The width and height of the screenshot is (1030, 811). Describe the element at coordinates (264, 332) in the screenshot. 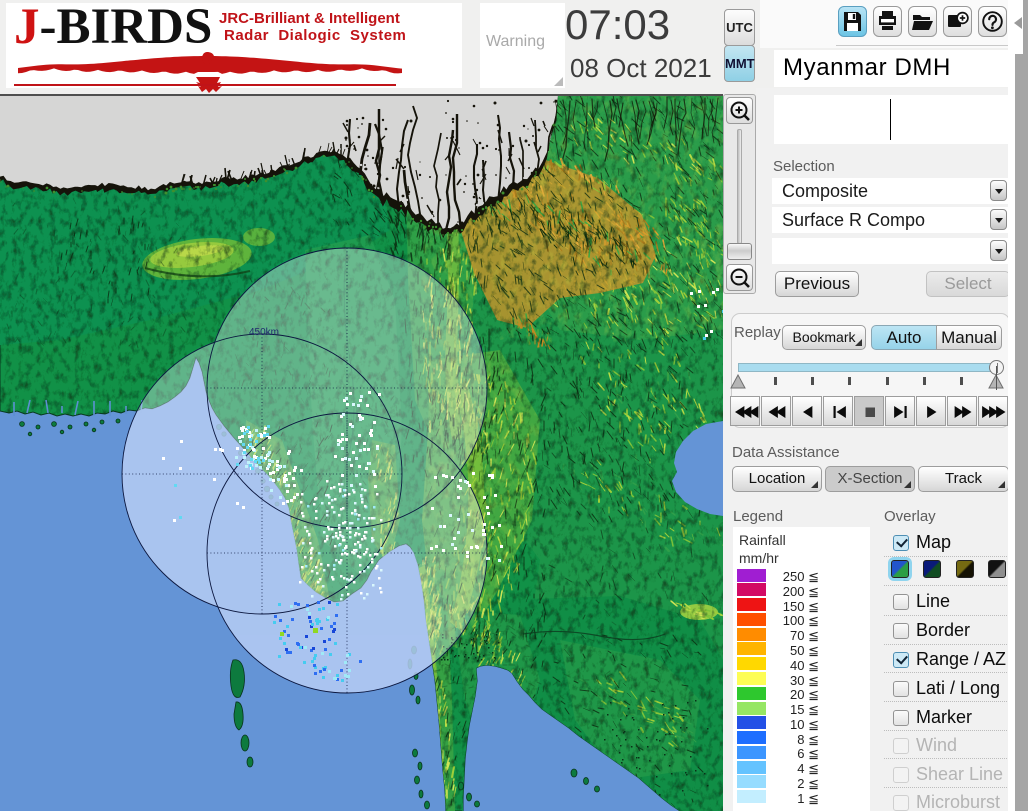

I see `svg-text: 450km` at that location.